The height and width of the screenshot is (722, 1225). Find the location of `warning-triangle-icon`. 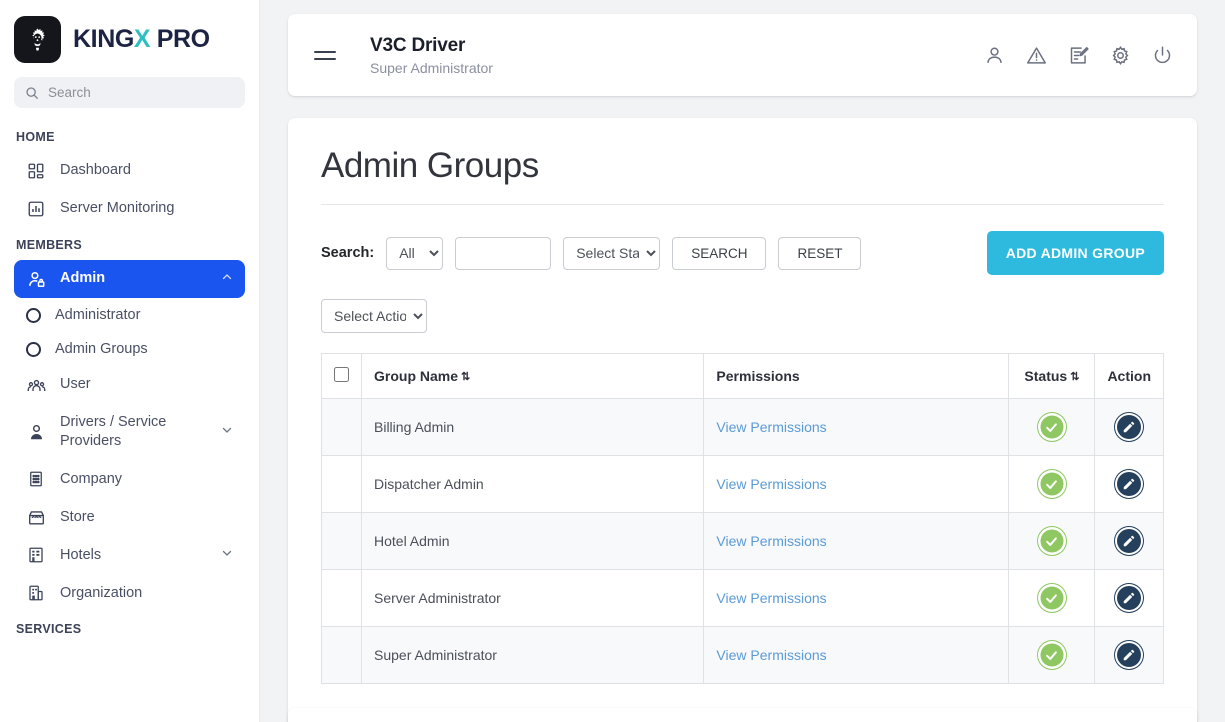

warning-triangle-icon is located at coordinates (1036, 55).